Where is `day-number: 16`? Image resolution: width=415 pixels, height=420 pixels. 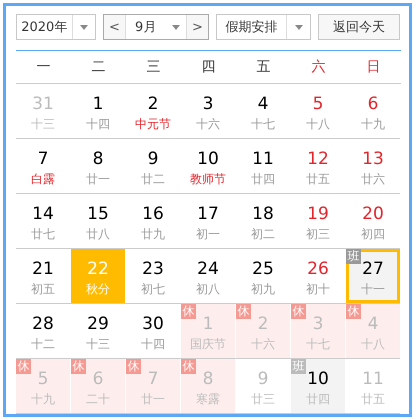 day-number: 16 is located at coordinates (153, 214).